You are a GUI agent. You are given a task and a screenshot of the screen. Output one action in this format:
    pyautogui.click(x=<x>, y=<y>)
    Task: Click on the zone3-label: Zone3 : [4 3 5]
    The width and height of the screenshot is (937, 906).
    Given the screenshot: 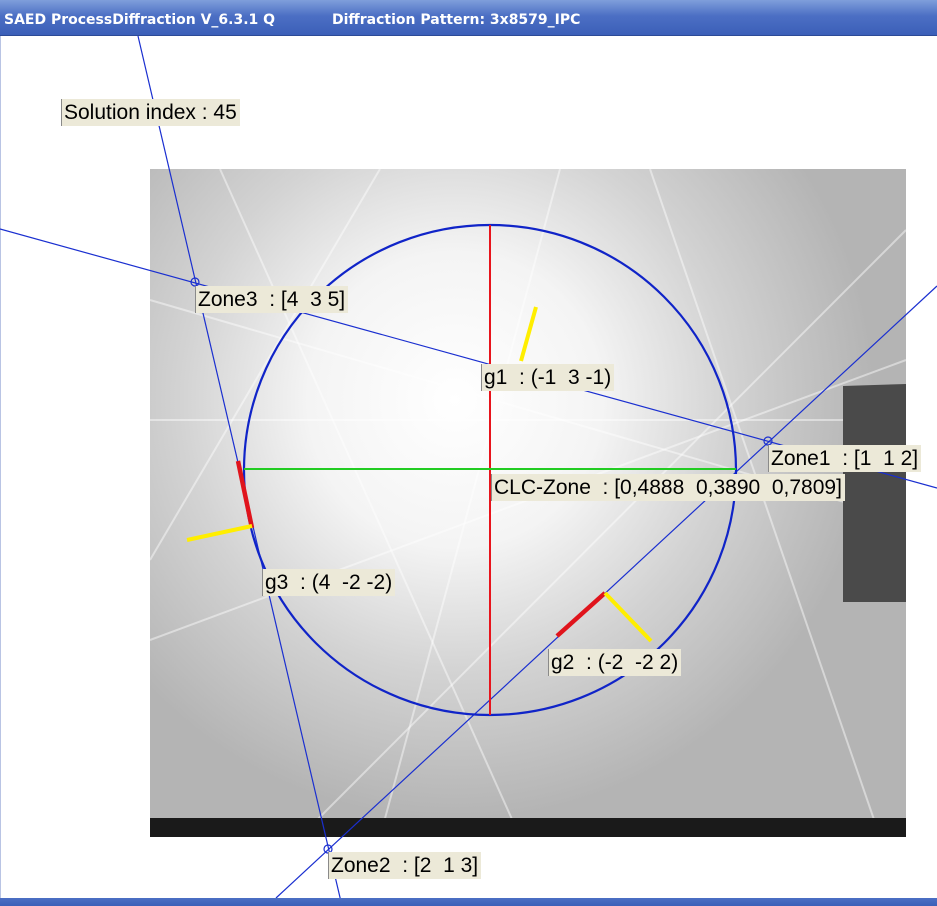 What is the action you would take?
    pyautogui.click(x=272, y=299)
    